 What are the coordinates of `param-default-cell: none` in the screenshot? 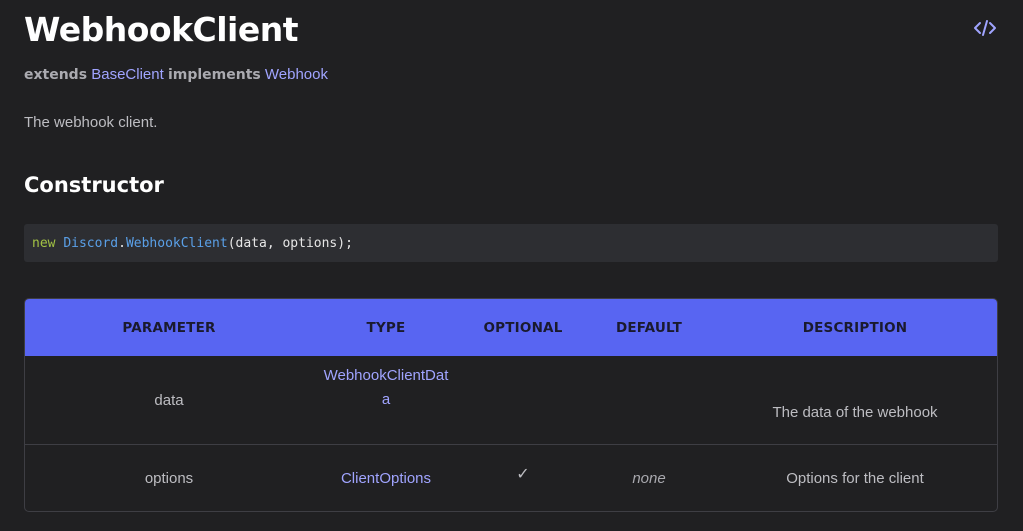 It's located at (649, 478).